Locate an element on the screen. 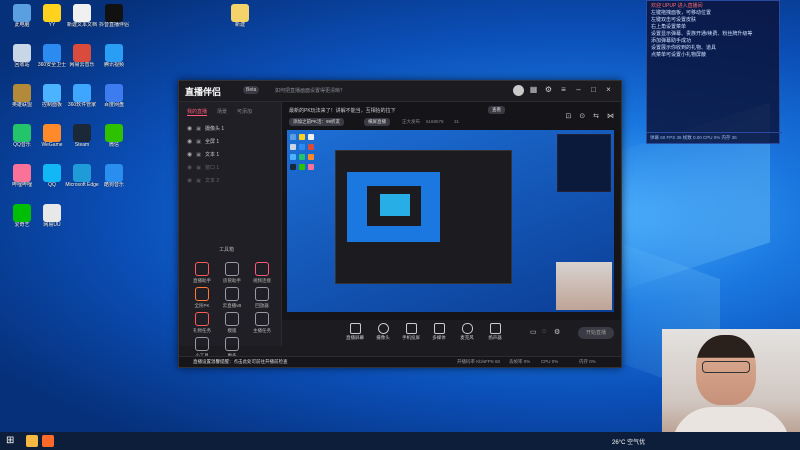 This screenshot has height=450, width=800. chat-message: 点菜单可设置小礼物屏蔽 is located at coordinates (679, 55).